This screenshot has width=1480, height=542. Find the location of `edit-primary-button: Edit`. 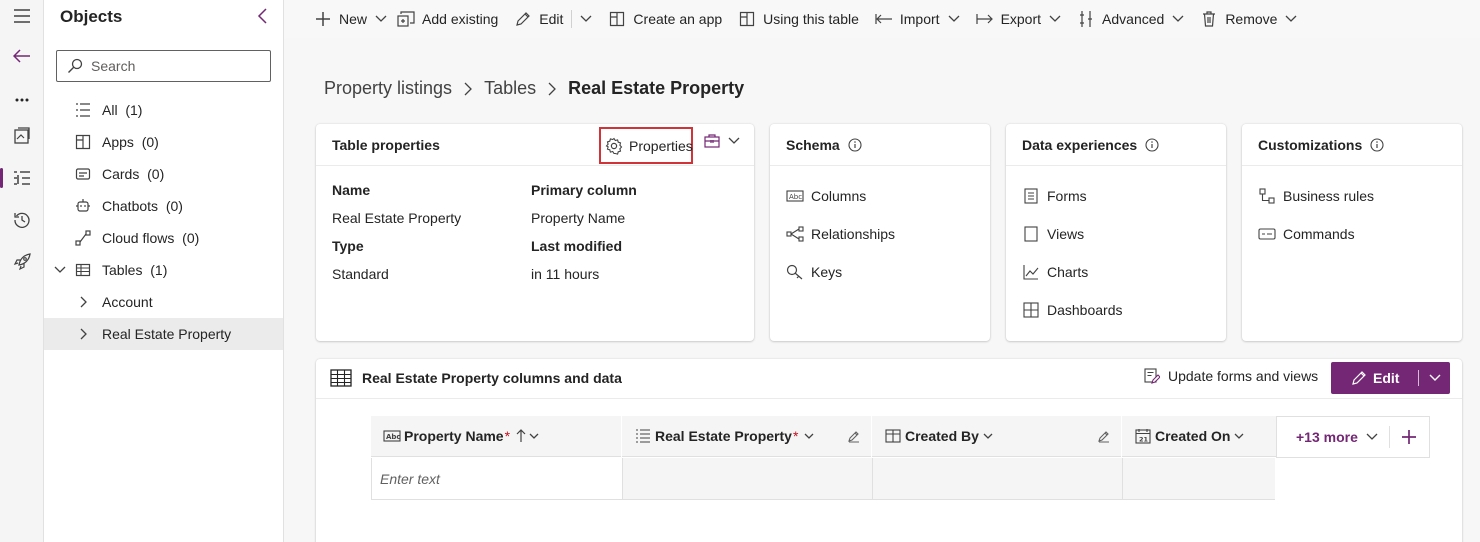

edit-primary-button: Edit is located at coordinates (1374, 378).